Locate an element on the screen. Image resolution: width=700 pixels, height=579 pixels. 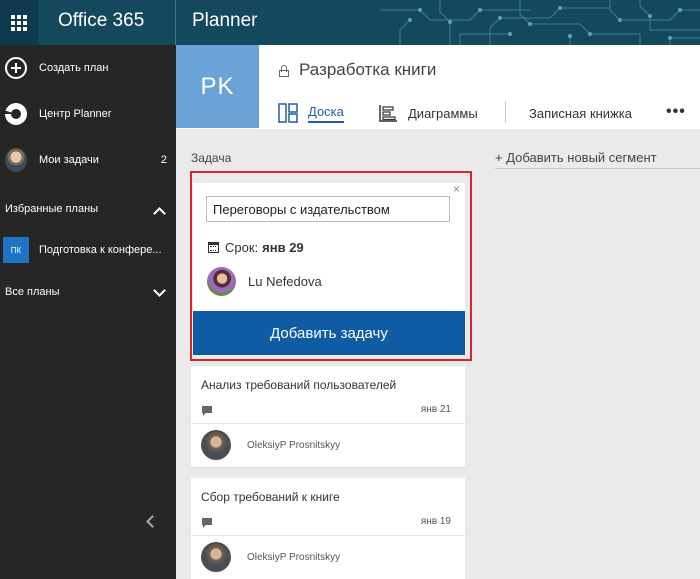
tab-notebook: Записная книжка is located at coordinates (580, 113).